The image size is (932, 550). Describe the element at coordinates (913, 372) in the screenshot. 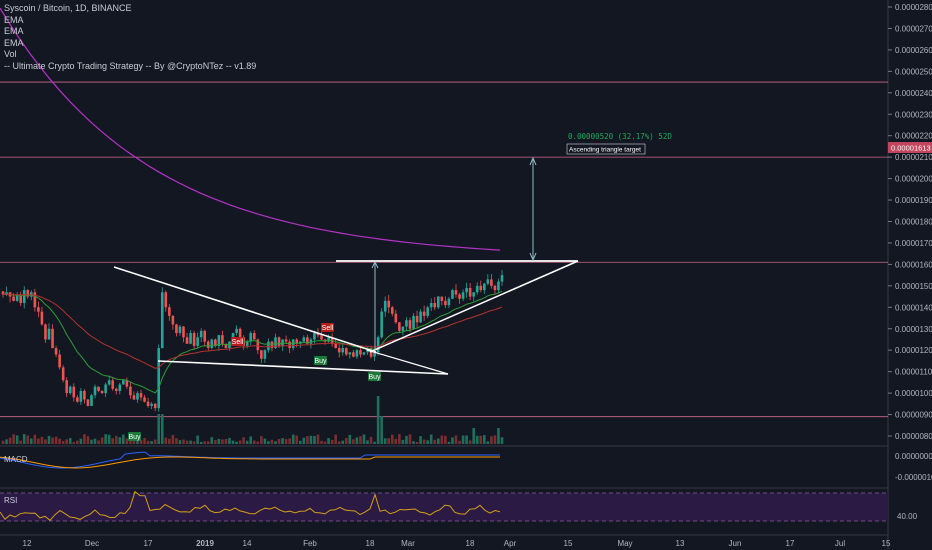

I see `price-tick-label: 0.00001100` at that location.